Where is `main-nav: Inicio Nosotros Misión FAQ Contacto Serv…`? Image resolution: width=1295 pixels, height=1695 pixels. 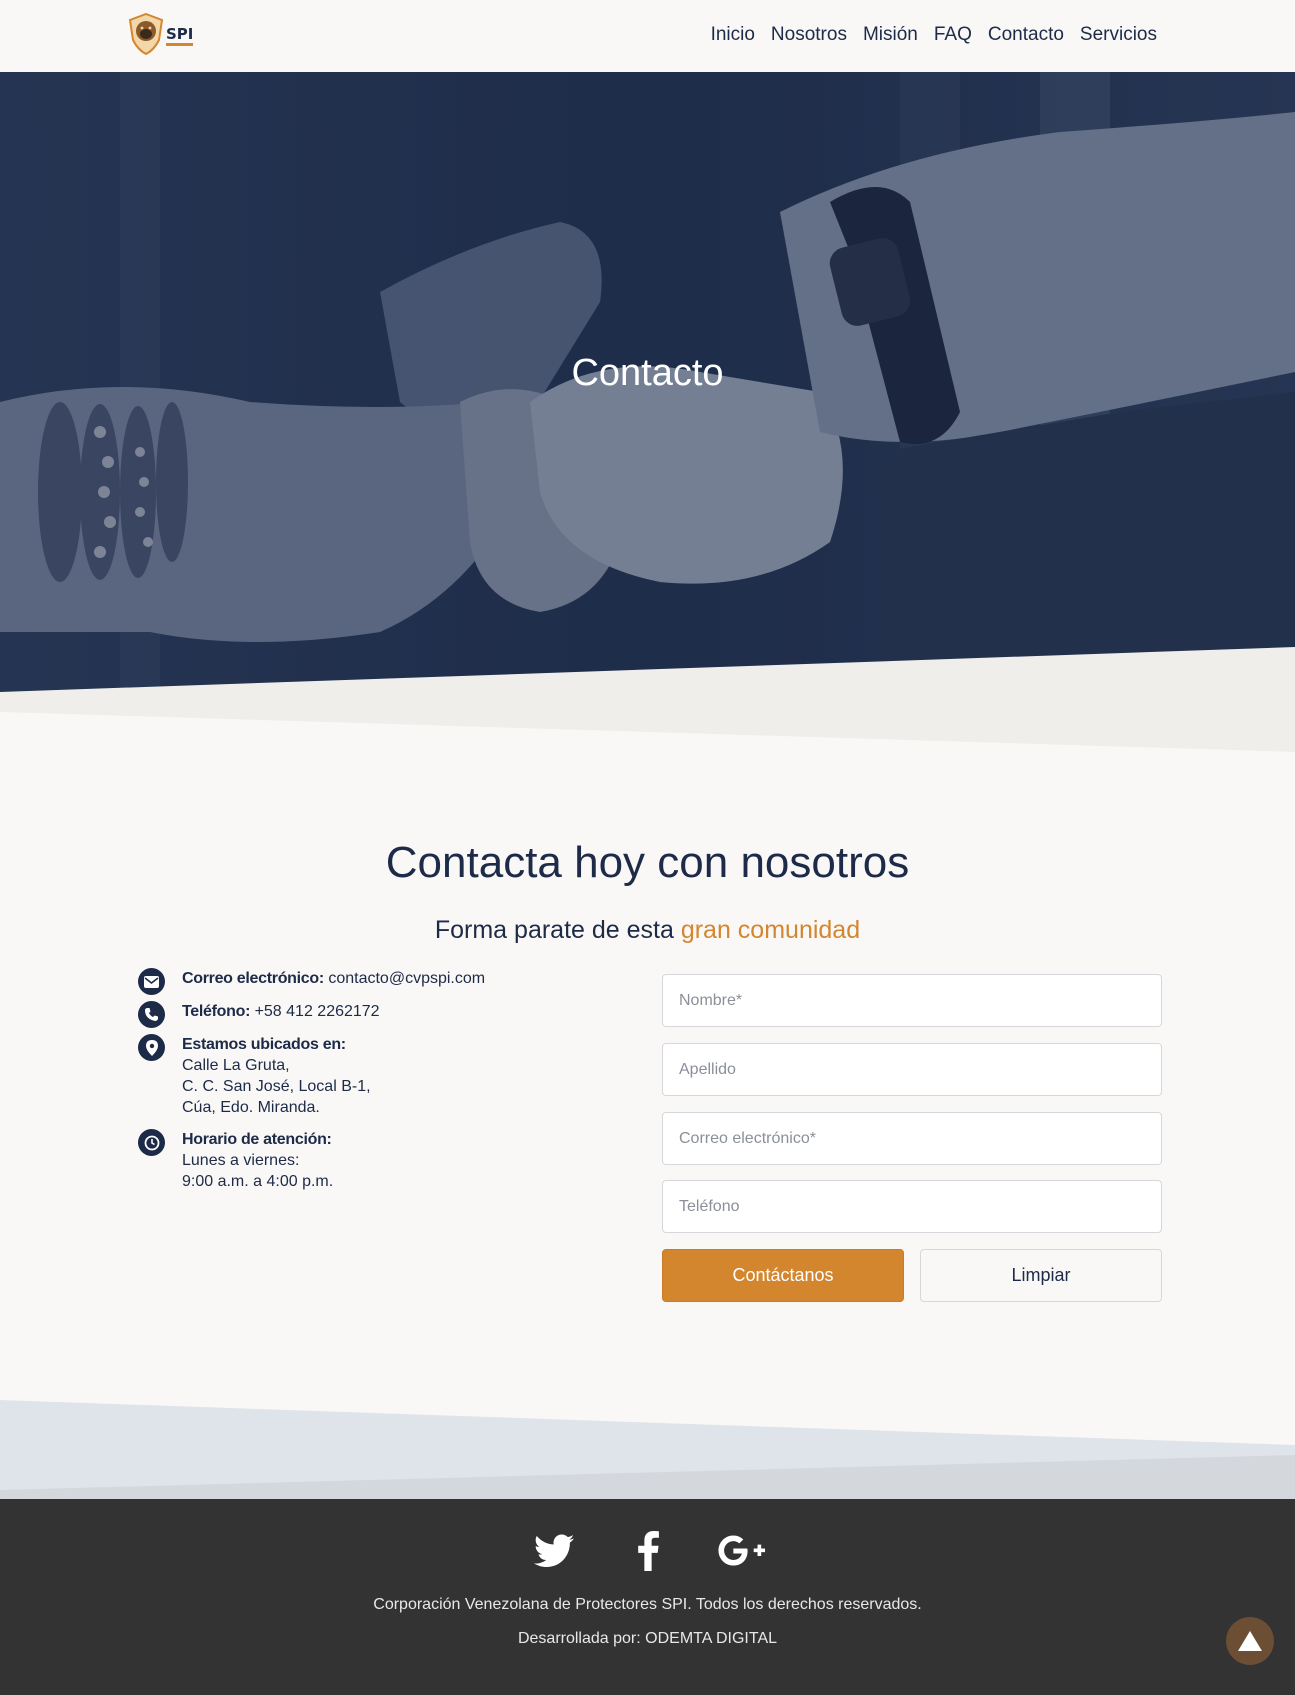 main-nav: Inicio Nosotros Misión FAQ Contacto Serv… is located at coordinates (934, 35).